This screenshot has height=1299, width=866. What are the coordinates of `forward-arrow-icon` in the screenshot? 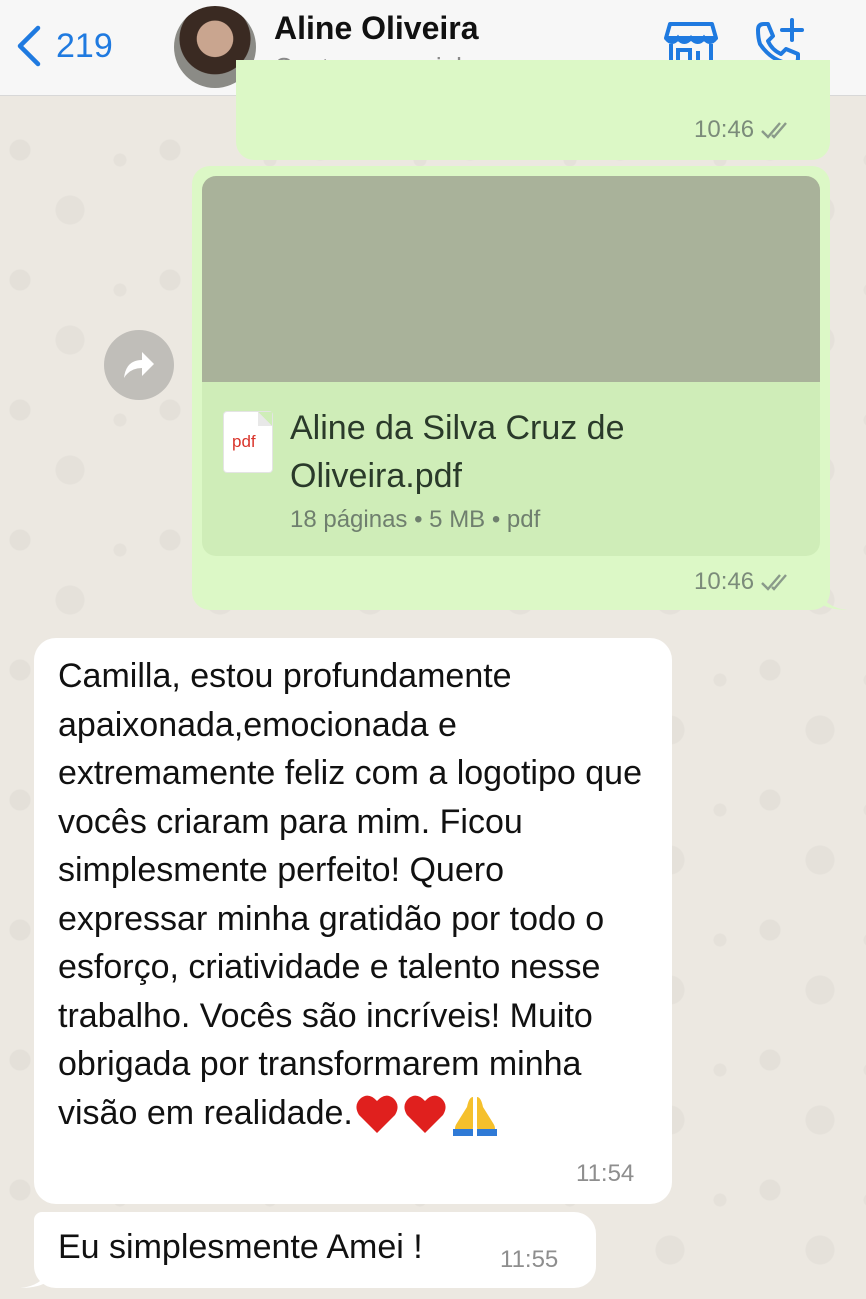 It's located at (139, 365).